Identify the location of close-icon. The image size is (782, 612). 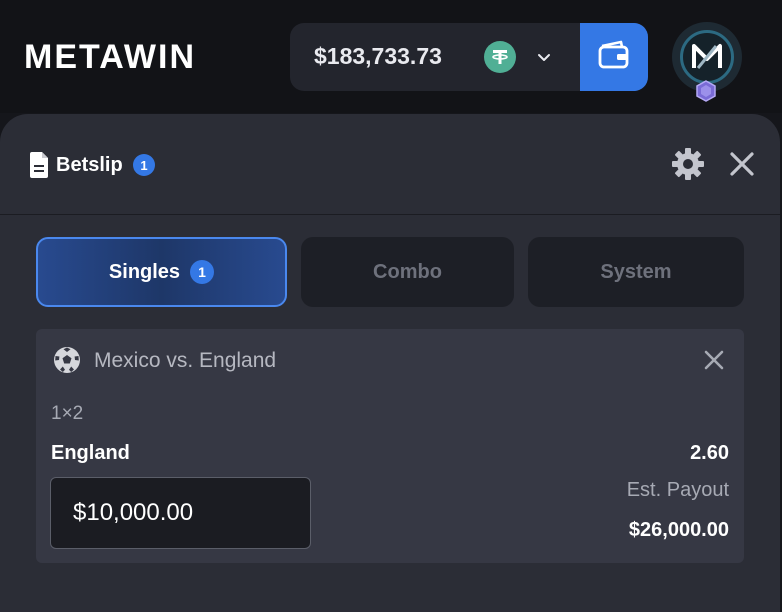
(742, 164).